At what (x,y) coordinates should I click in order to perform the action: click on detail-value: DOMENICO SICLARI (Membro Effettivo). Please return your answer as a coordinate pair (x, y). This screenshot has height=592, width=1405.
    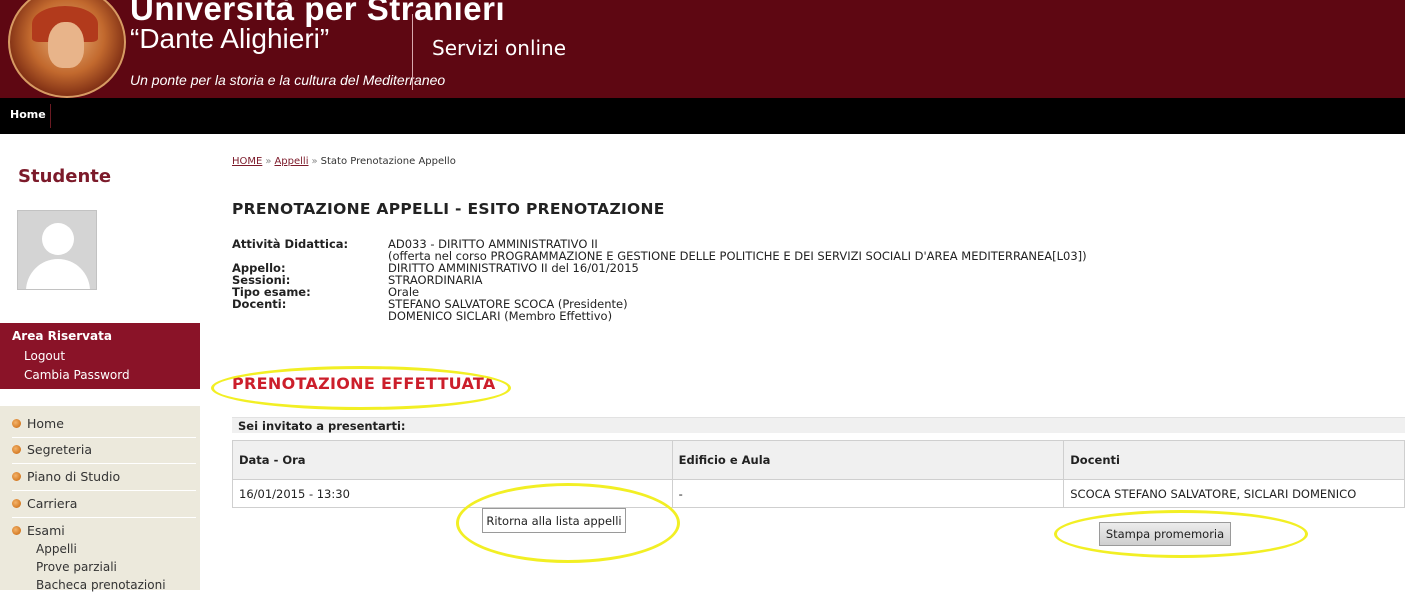
    Looking at the image, I should click on (500, 316).